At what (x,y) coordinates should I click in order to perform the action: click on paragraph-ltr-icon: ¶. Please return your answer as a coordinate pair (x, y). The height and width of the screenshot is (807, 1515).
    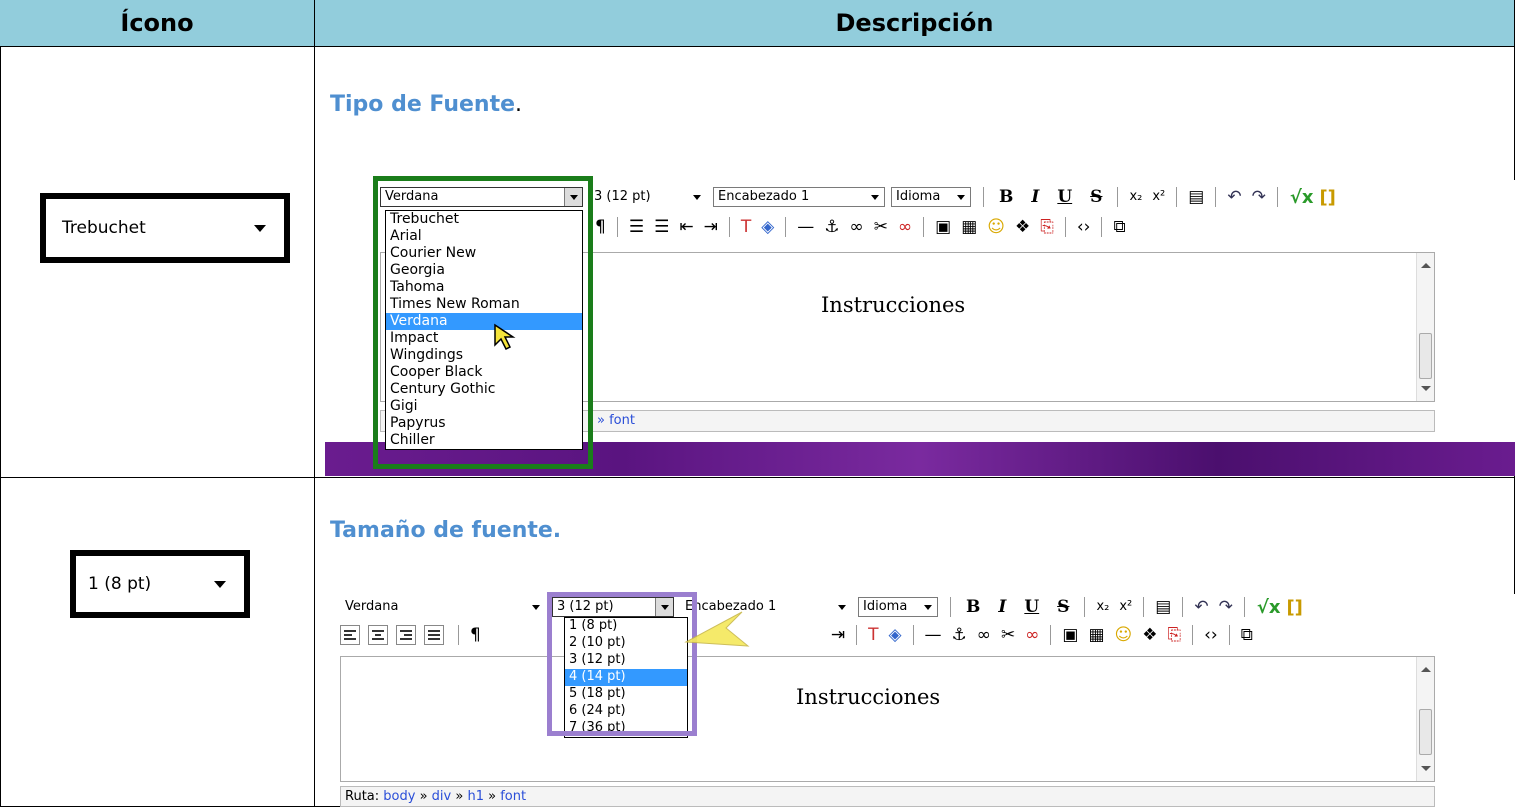
    Looking at the image, I should click on (475, 635).